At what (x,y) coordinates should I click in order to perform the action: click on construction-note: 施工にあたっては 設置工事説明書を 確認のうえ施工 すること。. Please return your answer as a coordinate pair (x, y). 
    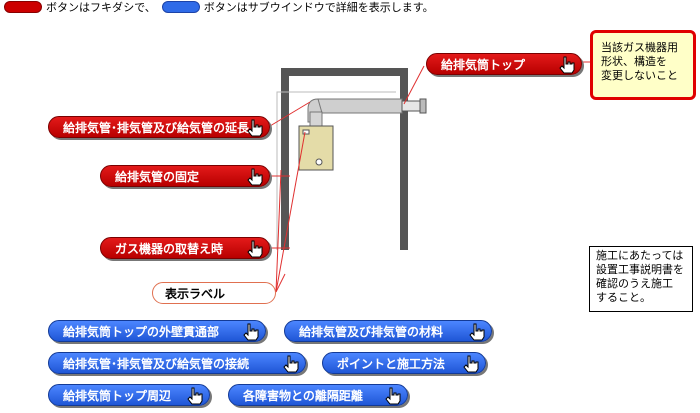
    Looking at the image, I should click on (641, 279).